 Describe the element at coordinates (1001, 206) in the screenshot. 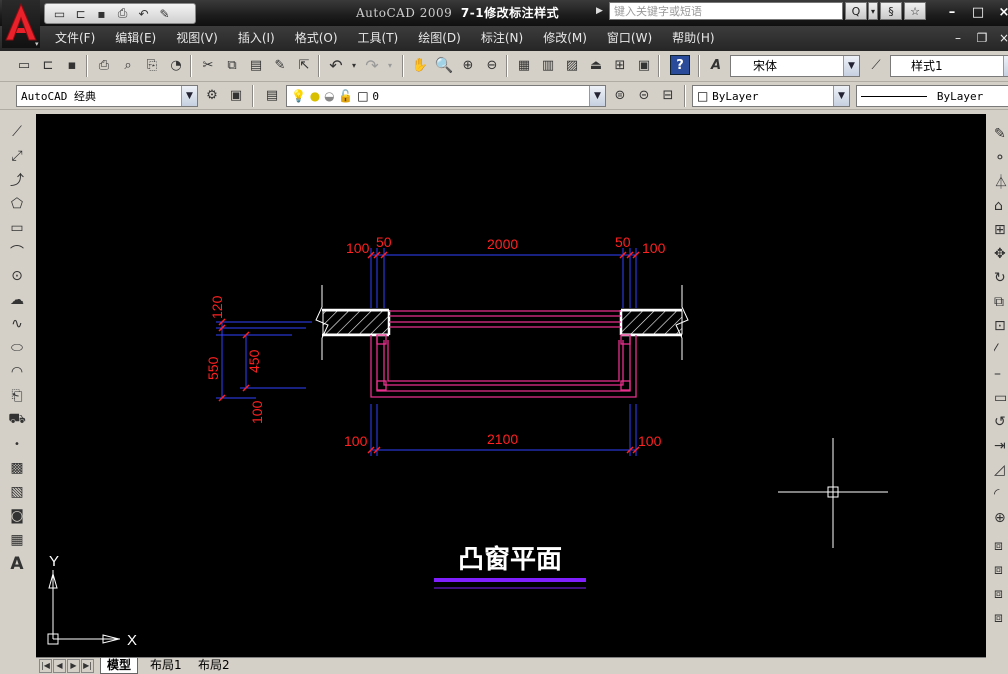

I see `offset-icon: ⌂` at that location.